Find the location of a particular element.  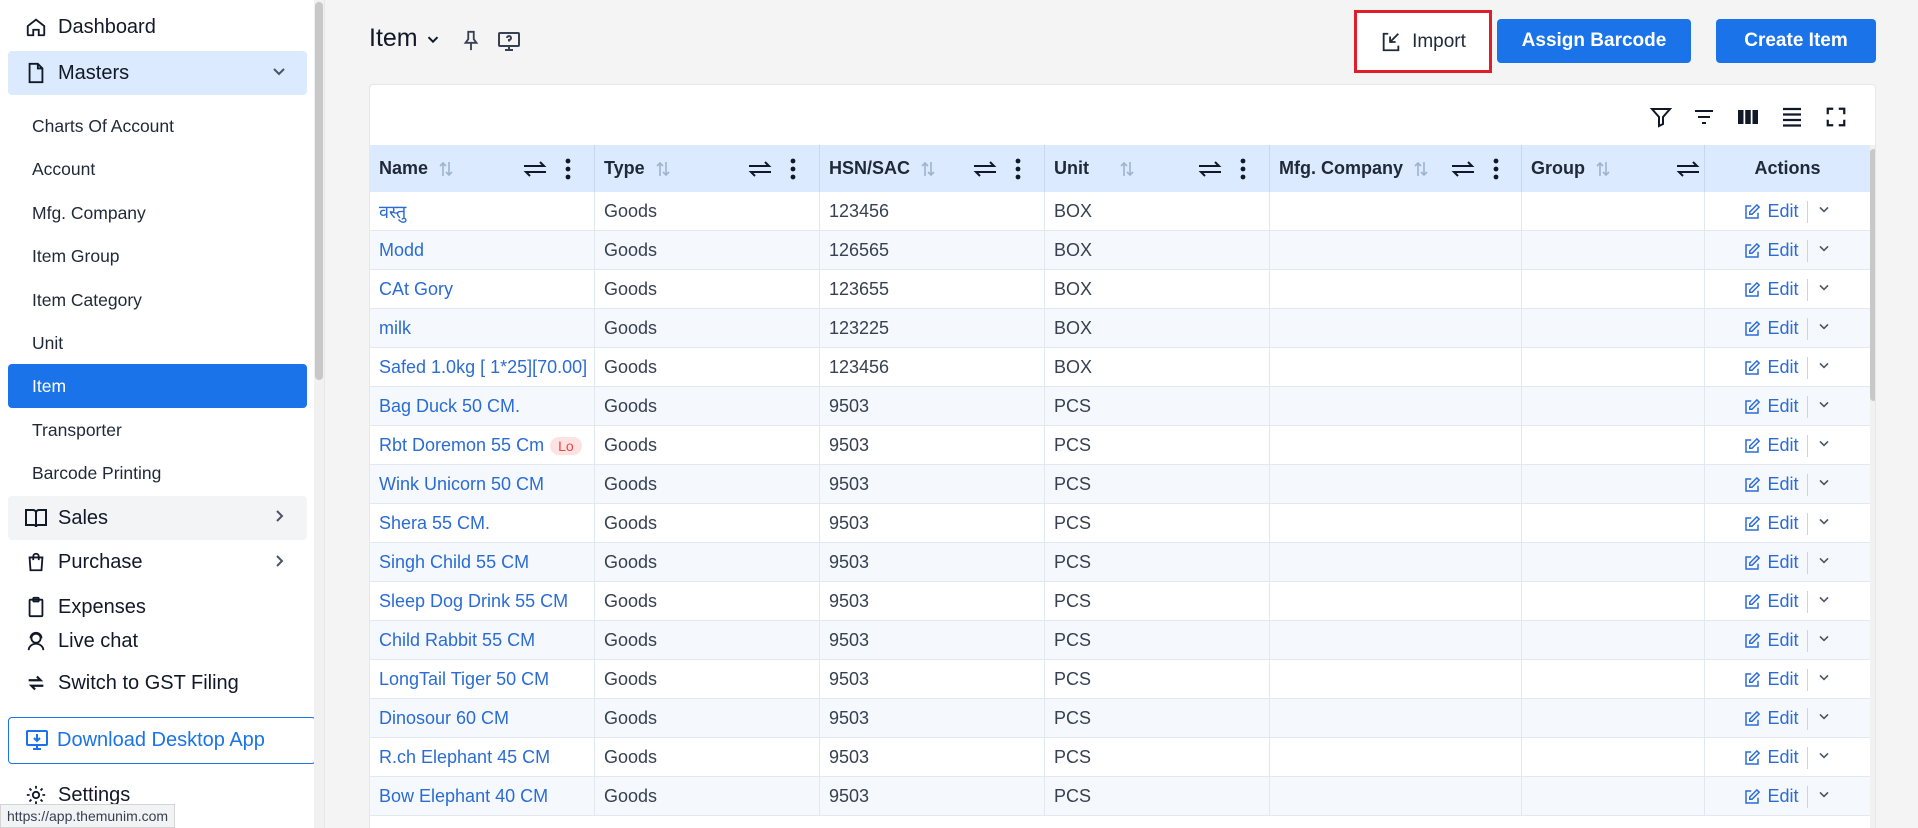

download-desktop-app-button: Download Desktop App is located at coordinates (162, 740).